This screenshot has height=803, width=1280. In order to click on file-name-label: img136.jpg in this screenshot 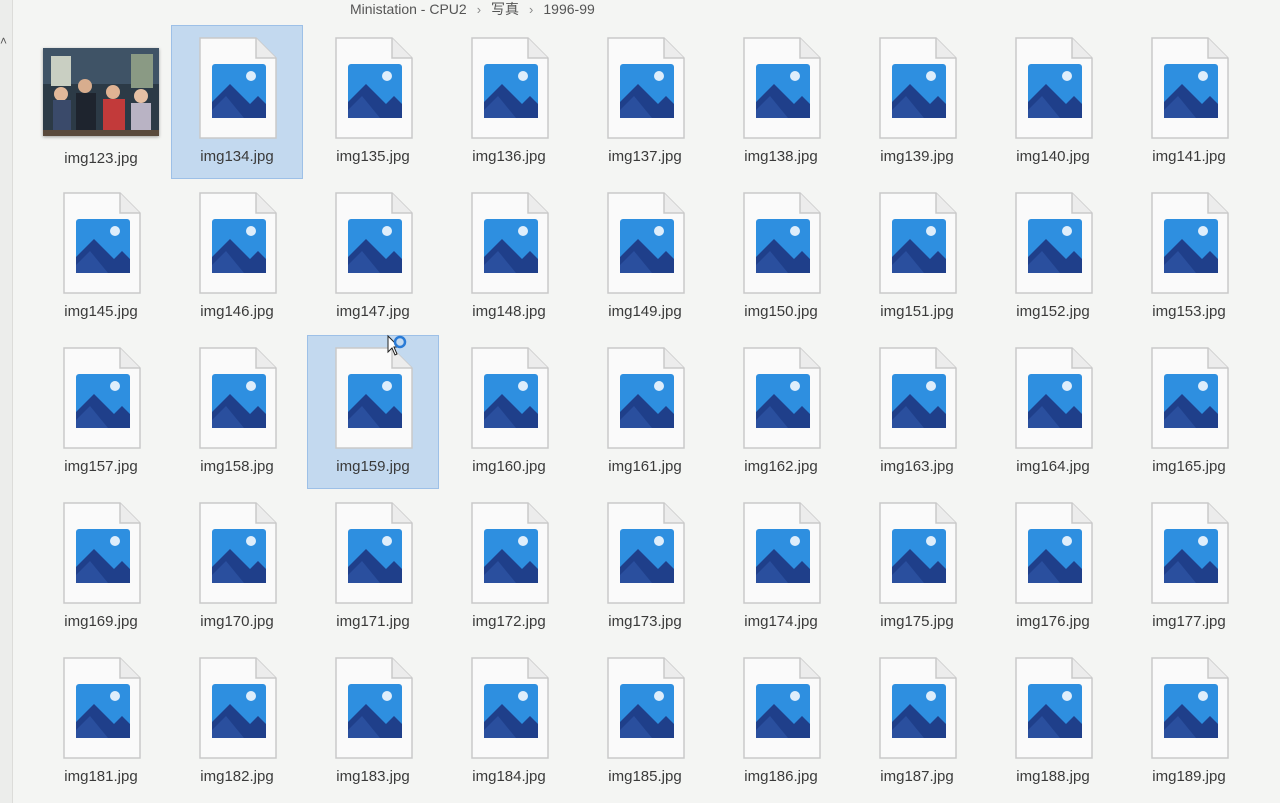, I will do `click(509, 156)`.